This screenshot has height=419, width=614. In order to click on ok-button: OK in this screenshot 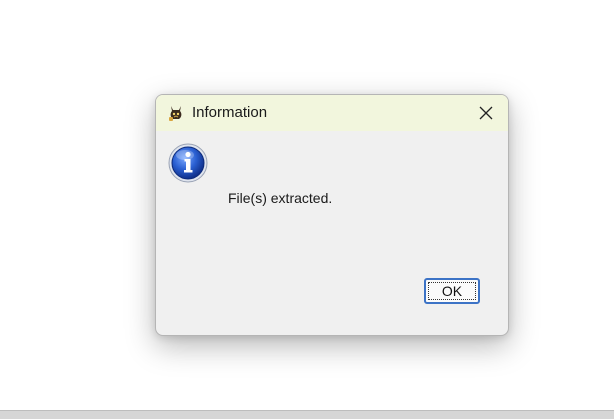, I will do `click(452, 291)`.